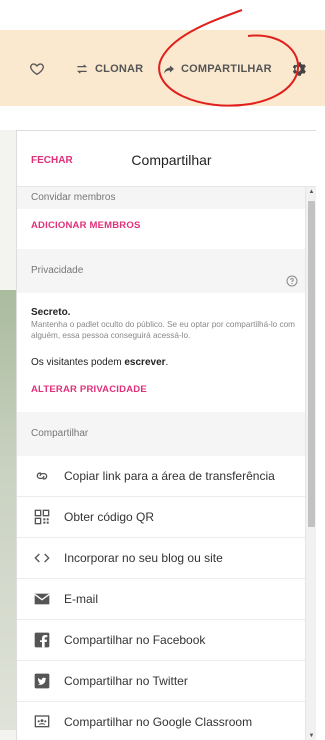  I want to click on email-icon, so click(42, 599).